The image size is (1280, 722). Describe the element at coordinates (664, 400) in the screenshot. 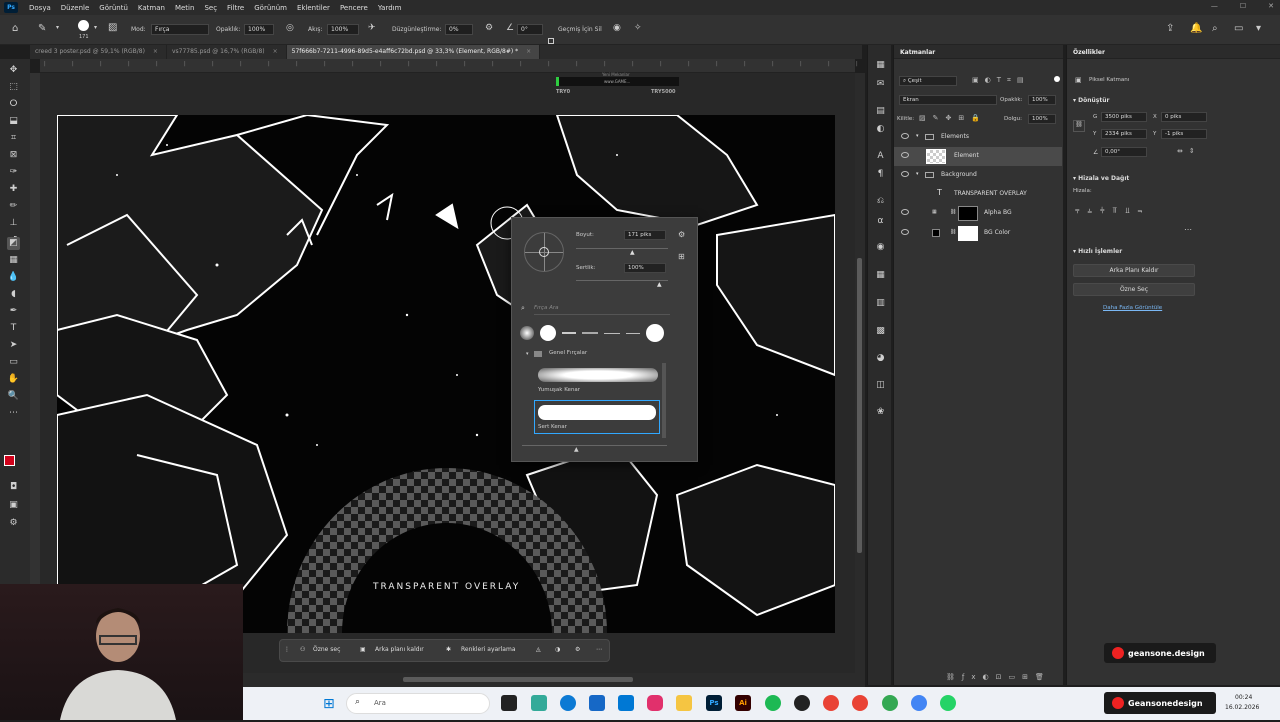

I see `list-scrollbar` at that location.